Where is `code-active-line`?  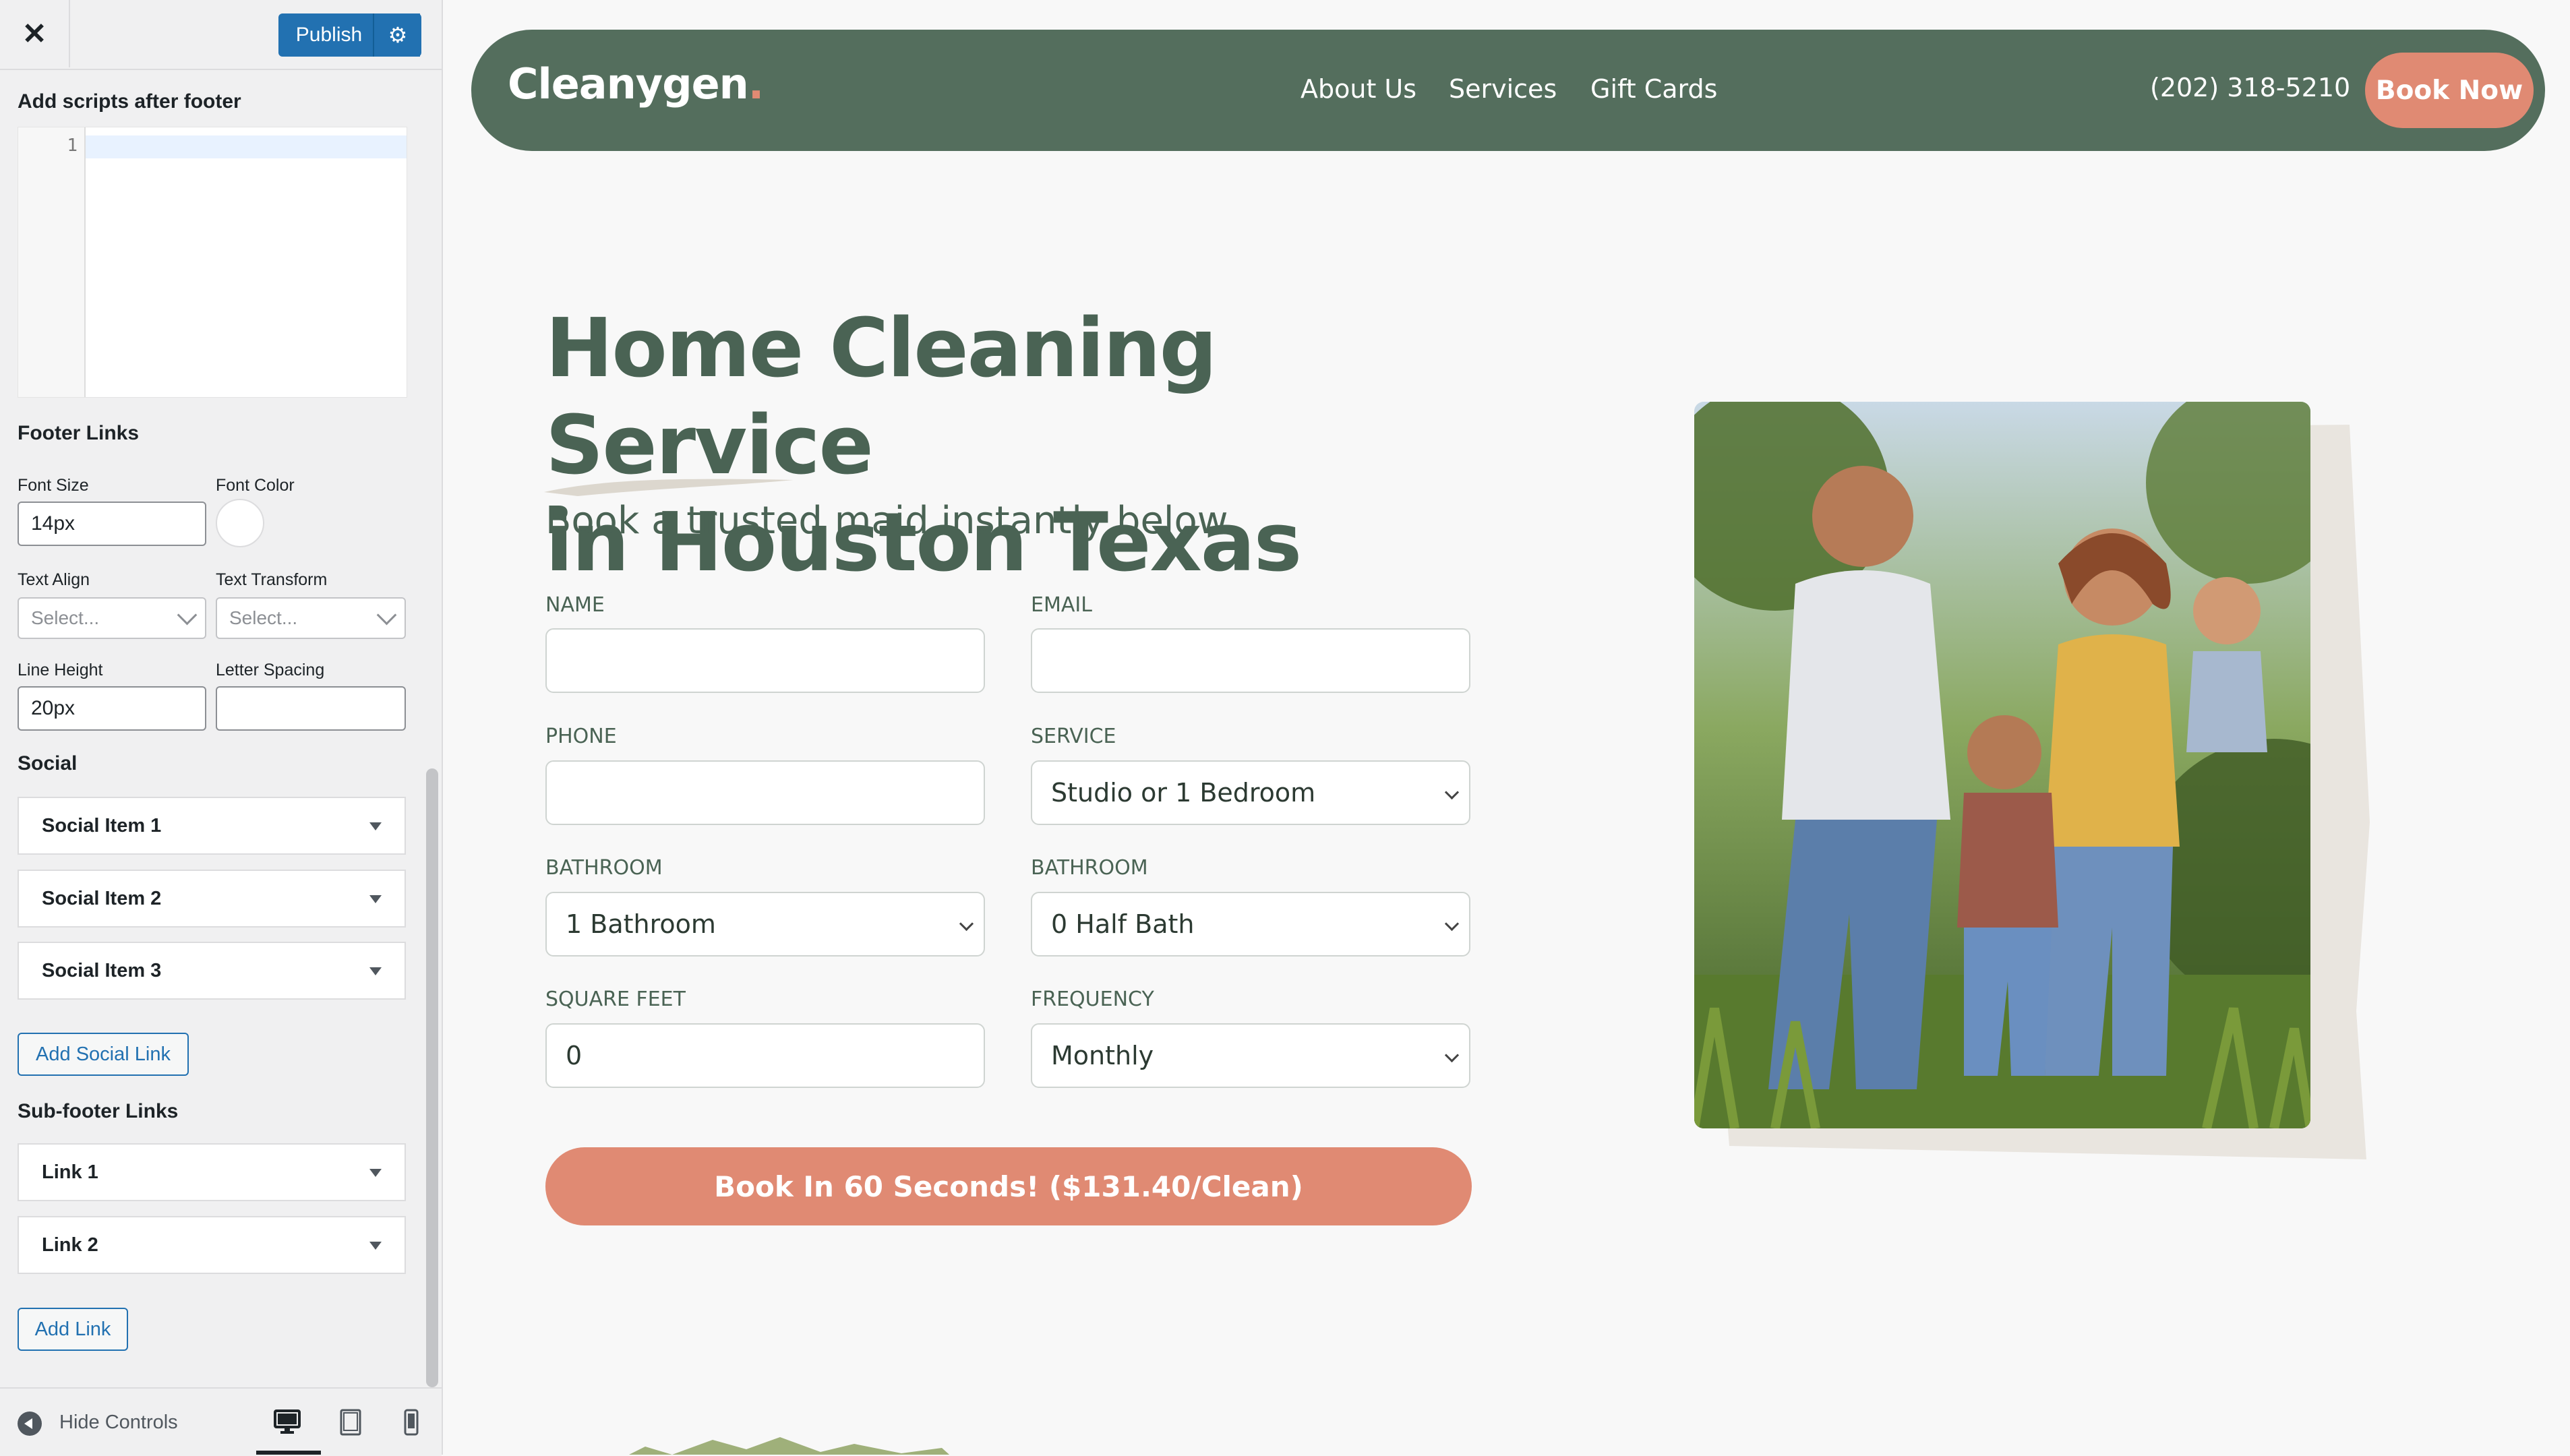
code-active-line is located at coordinates (246, 146).